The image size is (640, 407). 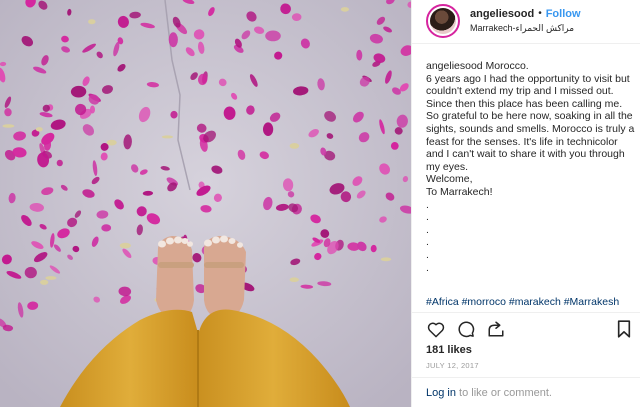 I want to click on login-prompt: Log in to like or comment., so click(x=489, y=393).